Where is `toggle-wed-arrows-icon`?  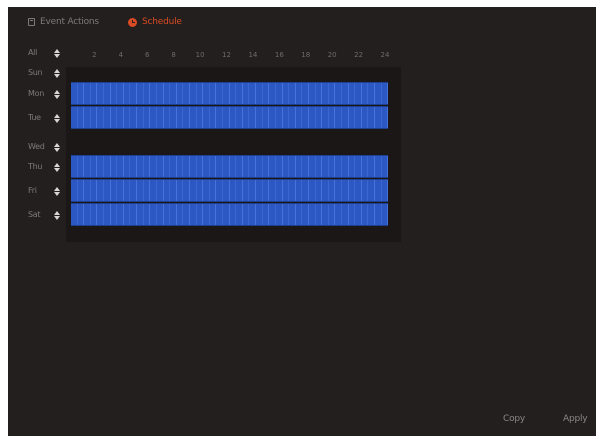 toggle-wed-arrows-icon is located at coordinates (56, 147).